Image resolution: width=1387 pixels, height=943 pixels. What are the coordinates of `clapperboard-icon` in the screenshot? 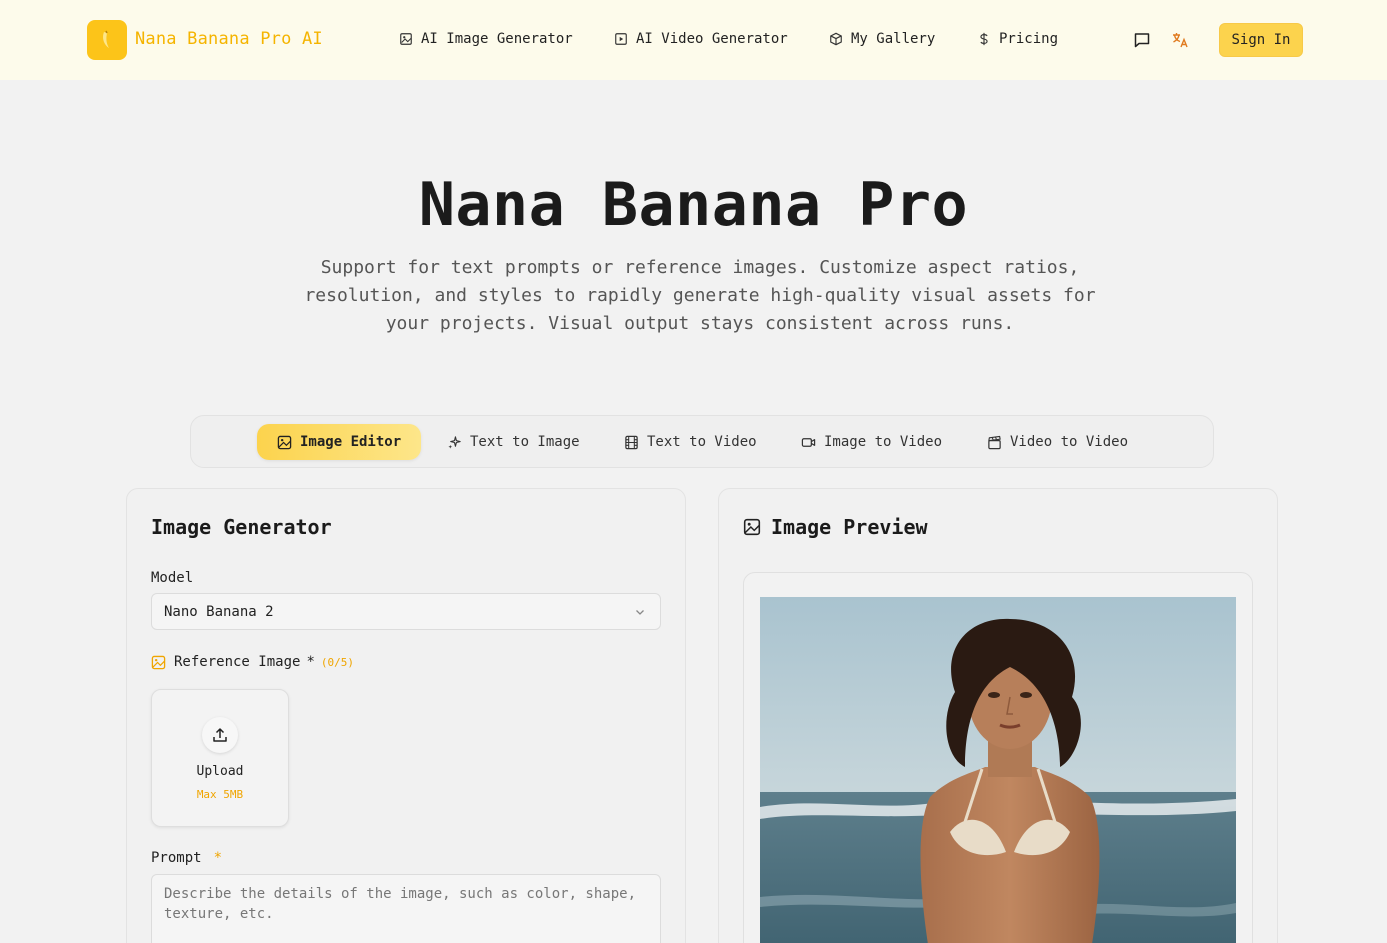 It's located at (994, 442).